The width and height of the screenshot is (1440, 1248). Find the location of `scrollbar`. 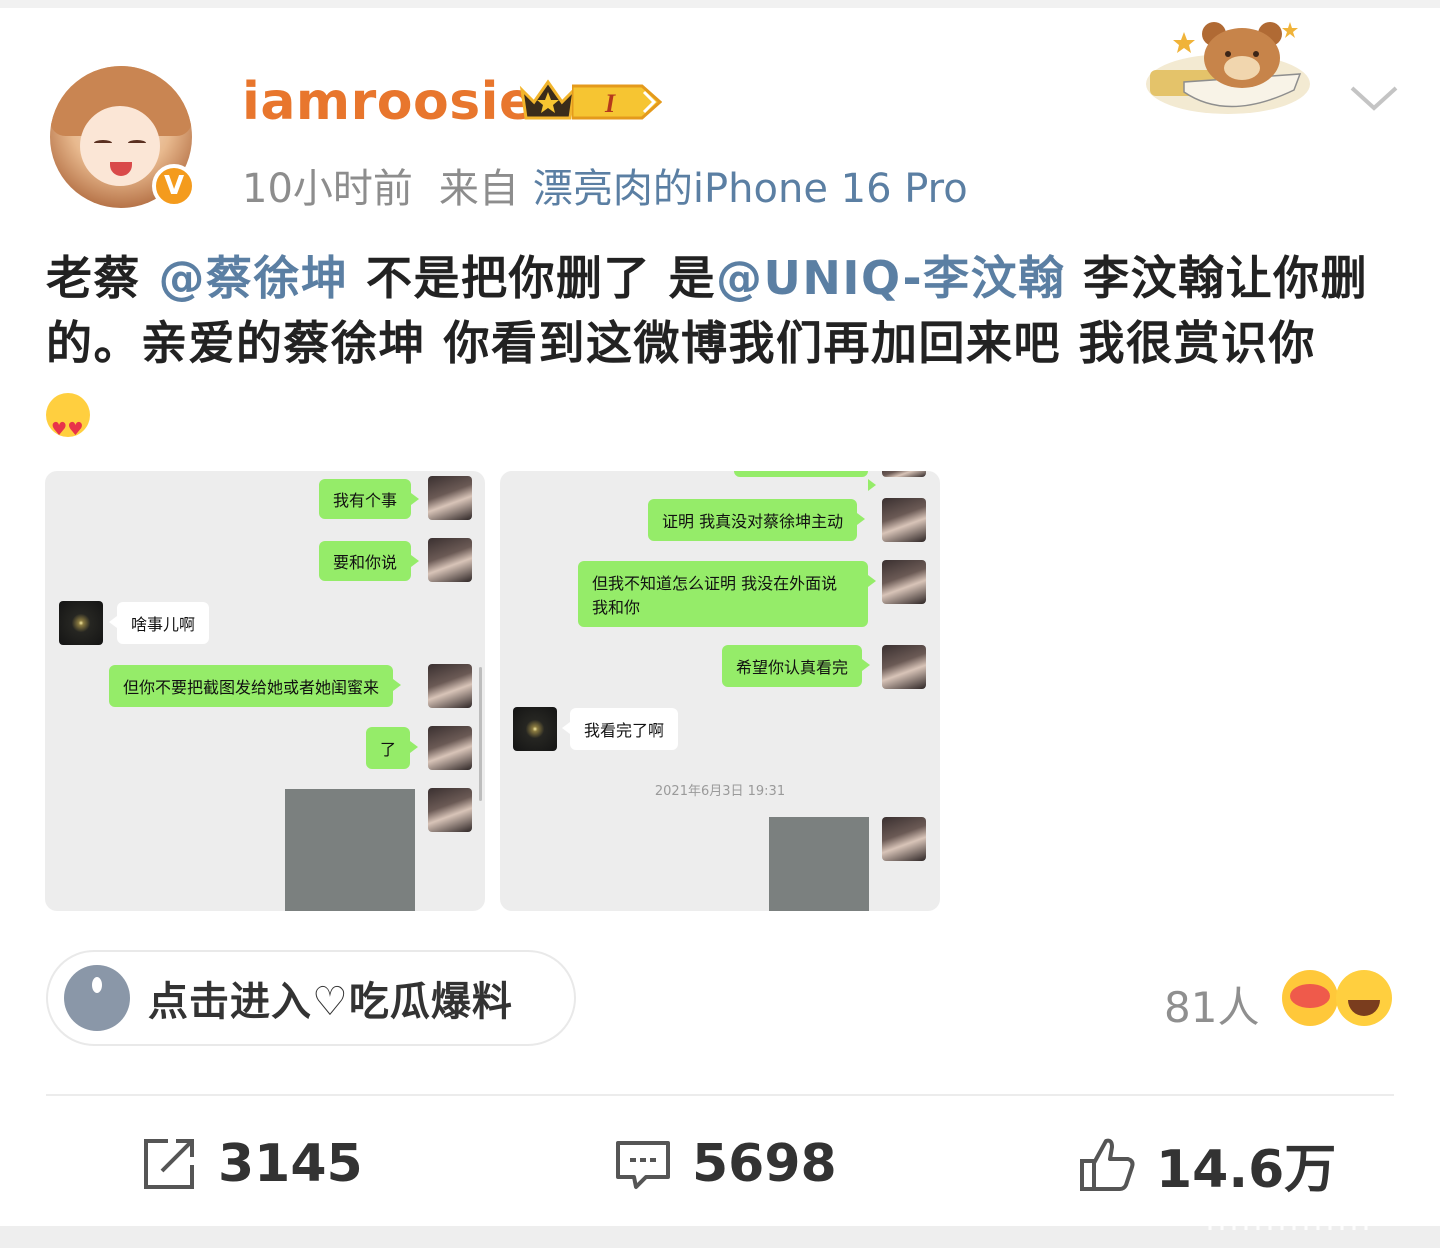

scrollbar is located at coordinates (480, 734).